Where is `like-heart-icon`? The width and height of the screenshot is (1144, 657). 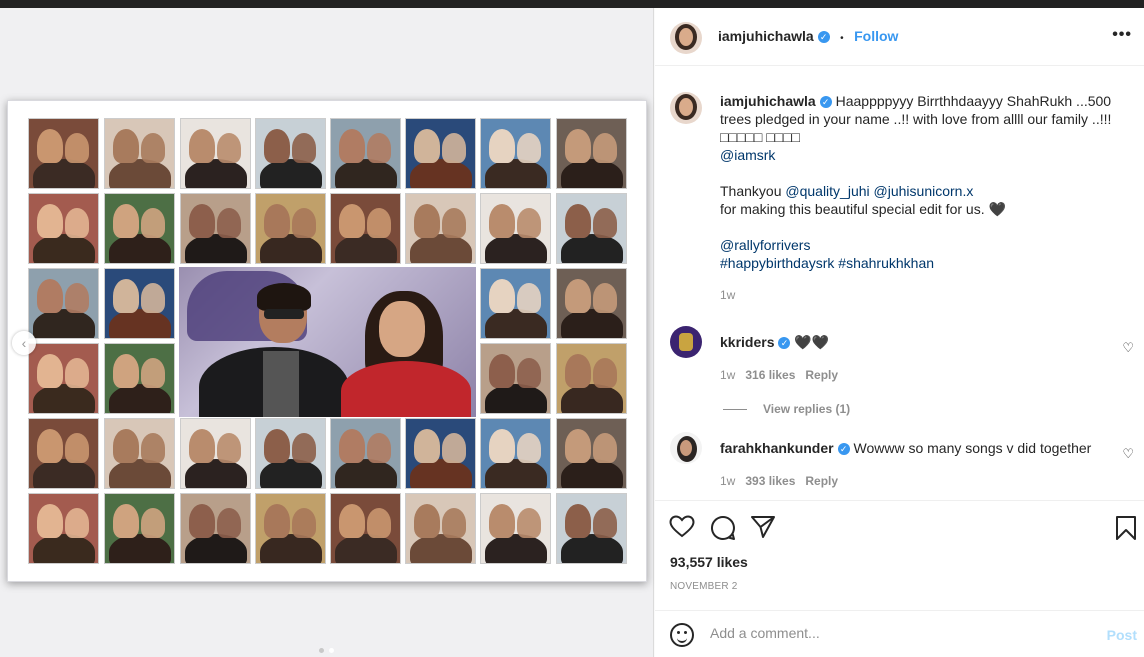
like-heart-icon is located at coordinates (682, 527).